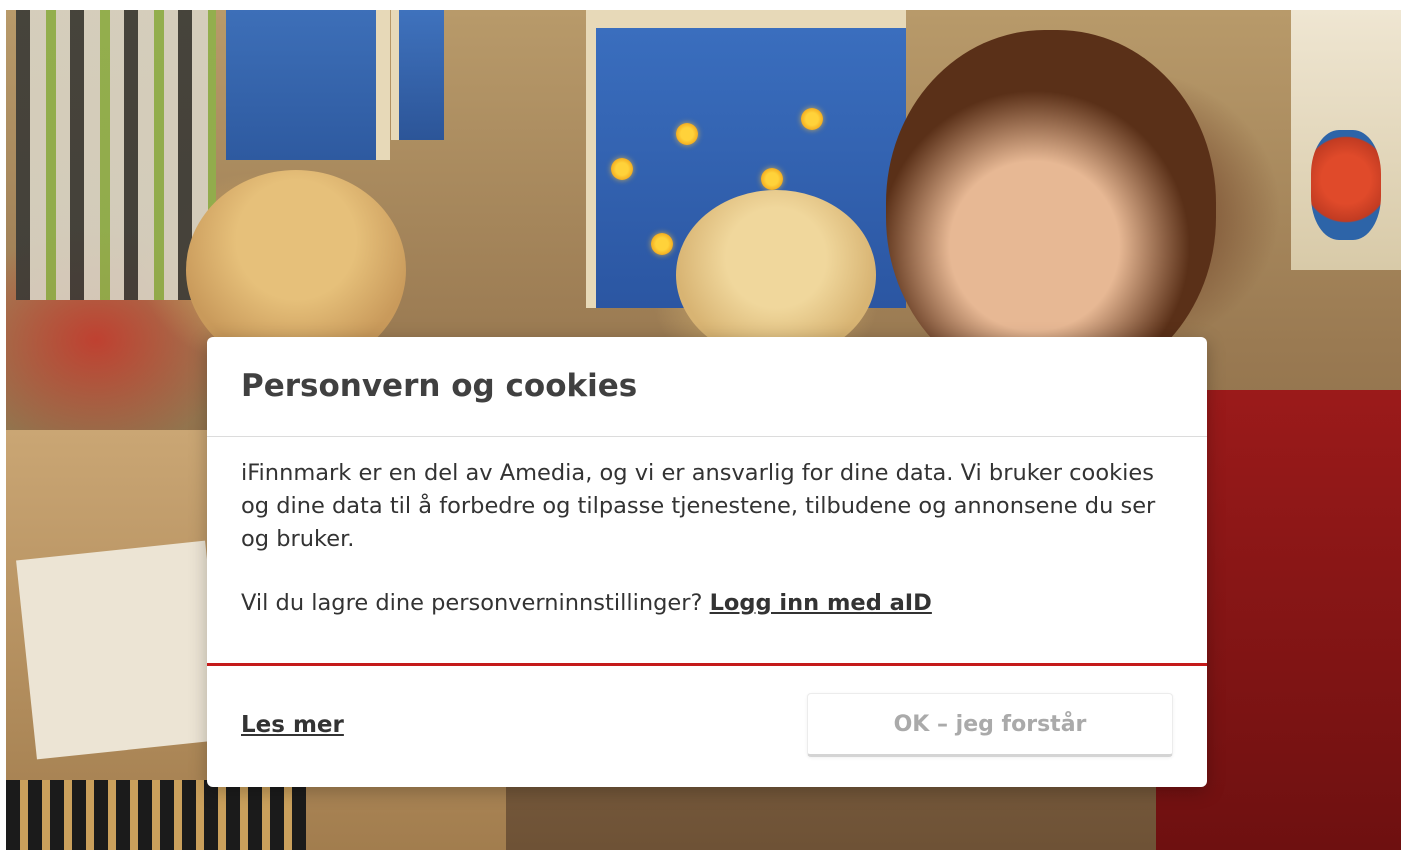 This screenshot has width=1401, height=850. What do you see at coordinates (1346, 185) in the screenshot?
I see `photo-child-drawing` at bounding box center [1346, 185].